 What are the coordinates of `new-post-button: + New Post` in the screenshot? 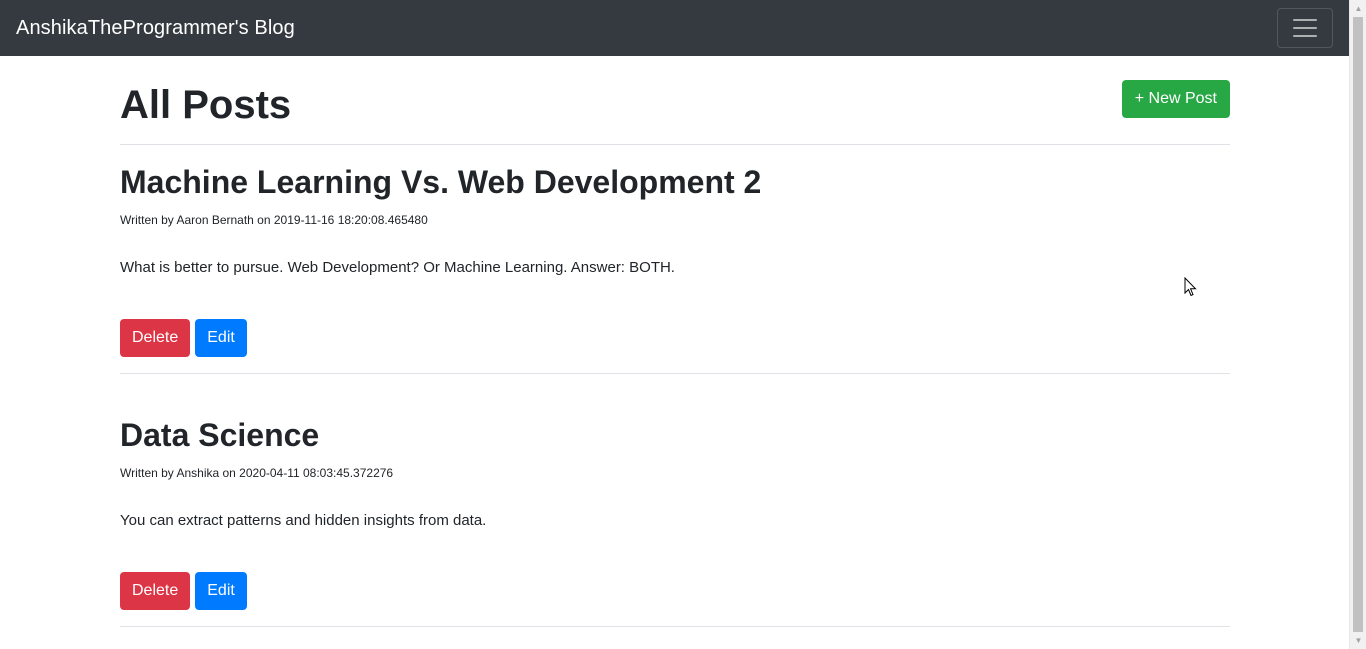 It's located at (1175, 99).